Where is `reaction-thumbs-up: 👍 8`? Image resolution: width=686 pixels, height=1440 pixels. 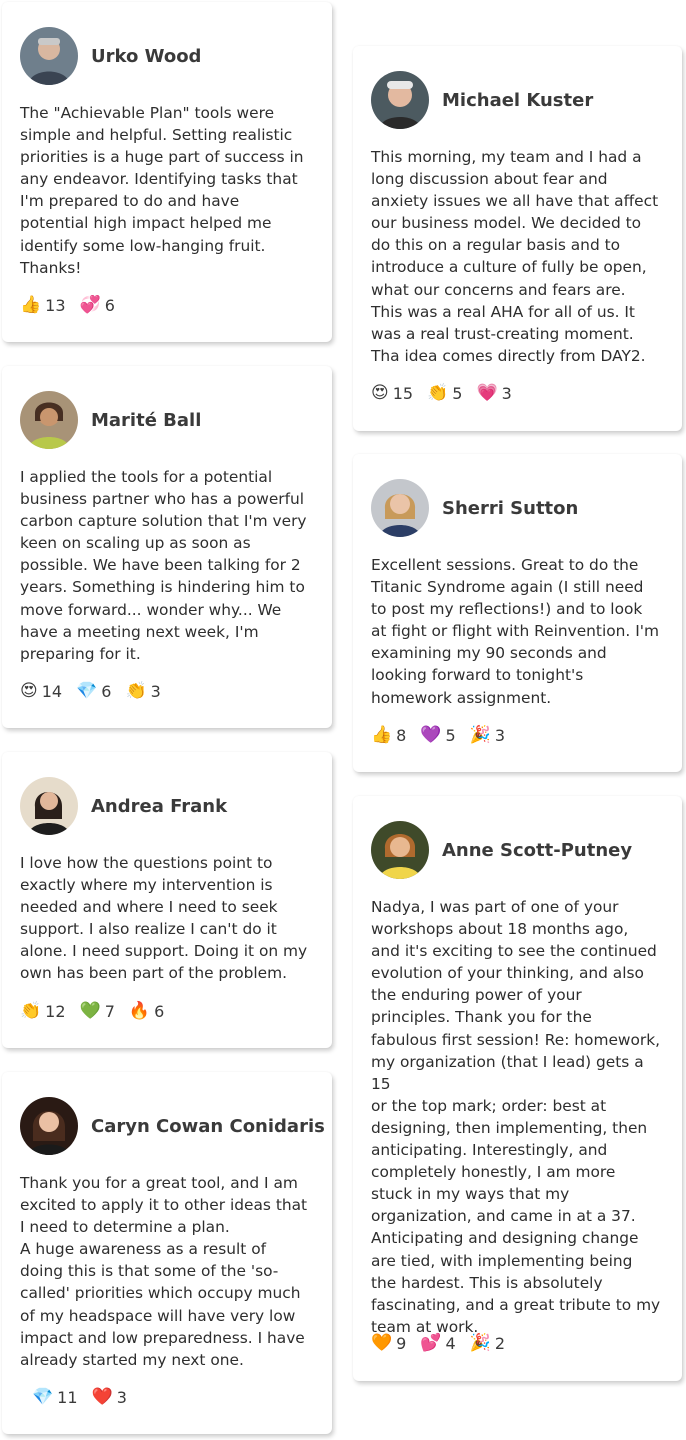 reaction-thumbs-up: 👍 8 is located at coordinates (388, 735).